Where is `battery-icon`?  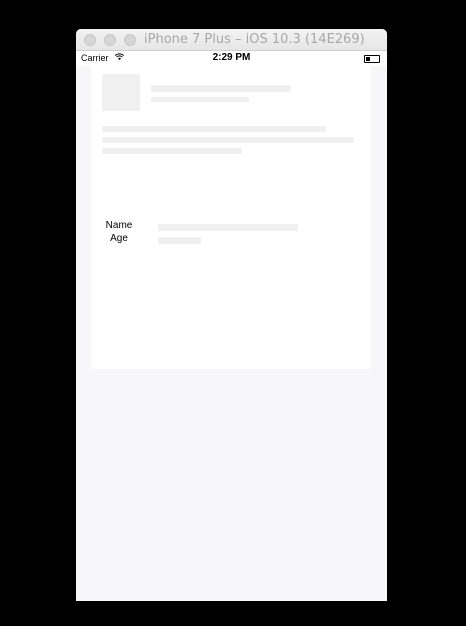 battery-icon is located at coordinates (372, 59).